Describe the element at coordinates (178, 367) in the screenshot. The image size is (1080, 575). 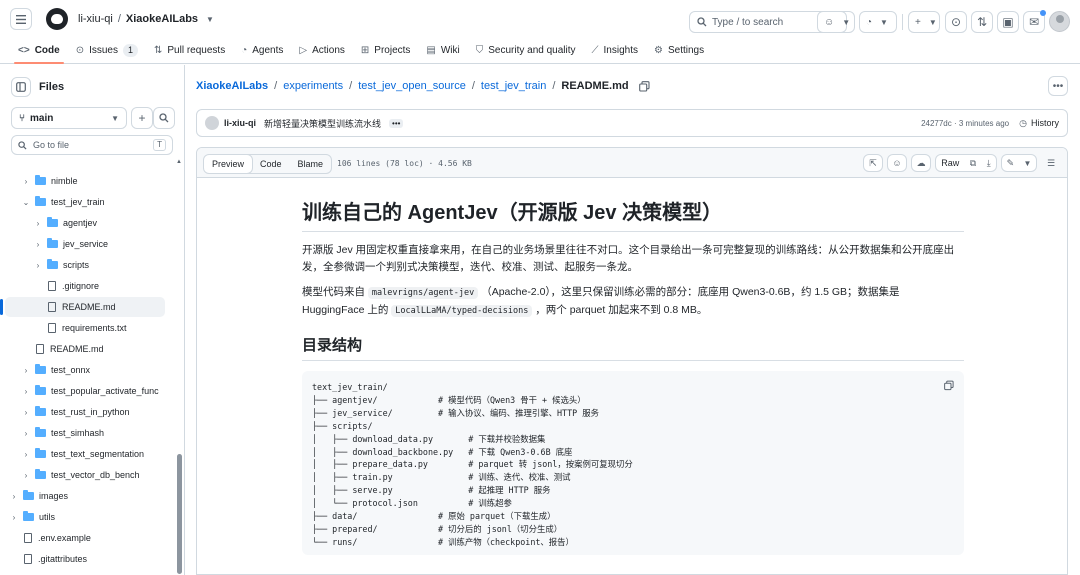
I see `sidebar-scrollbar: ▲` at that location.